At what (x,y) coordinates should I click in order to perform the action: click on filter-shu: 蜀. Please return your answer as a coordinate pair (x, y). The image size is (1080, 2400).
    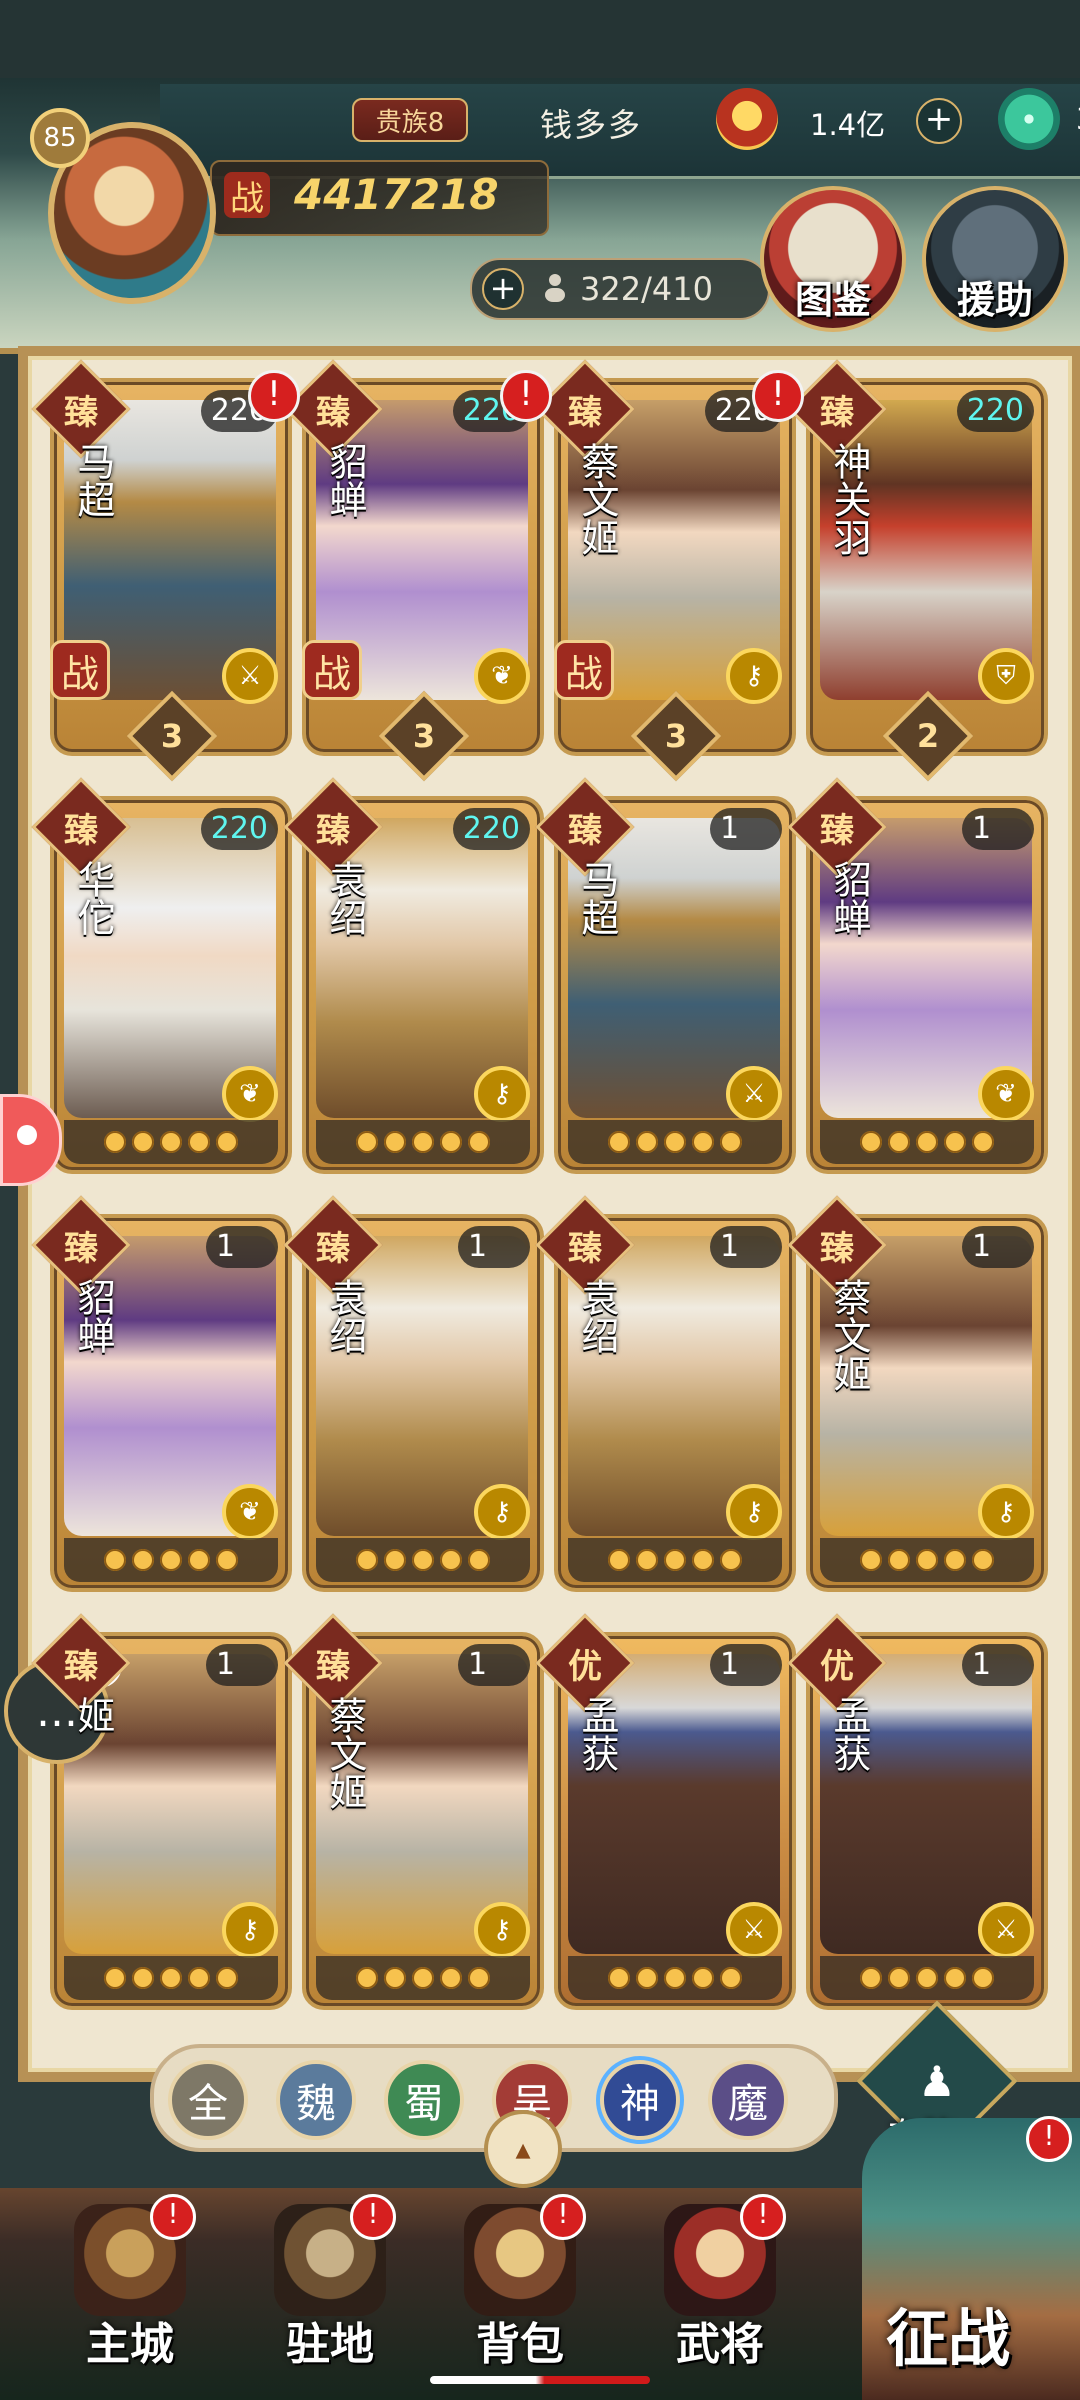
    Looking at the image, I should click on (424, 2100).